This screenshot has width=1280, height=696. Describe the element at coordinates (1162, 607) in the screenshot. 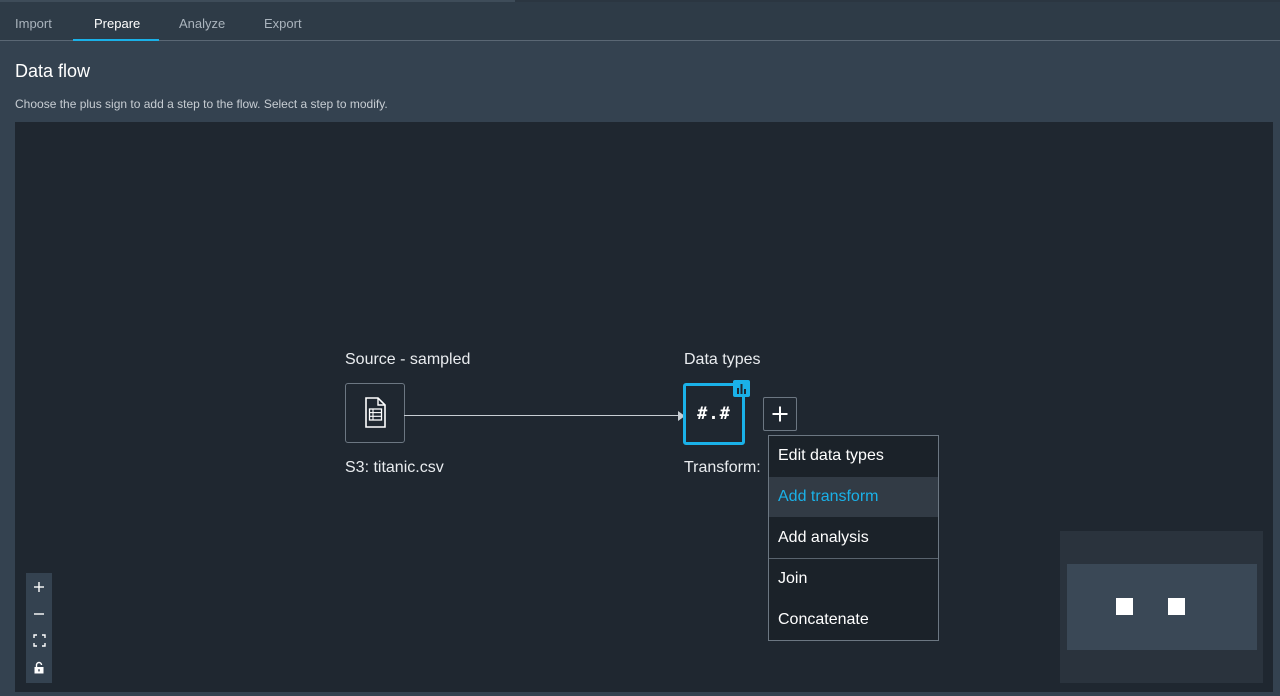

I see `minimap-viewport` at that location.